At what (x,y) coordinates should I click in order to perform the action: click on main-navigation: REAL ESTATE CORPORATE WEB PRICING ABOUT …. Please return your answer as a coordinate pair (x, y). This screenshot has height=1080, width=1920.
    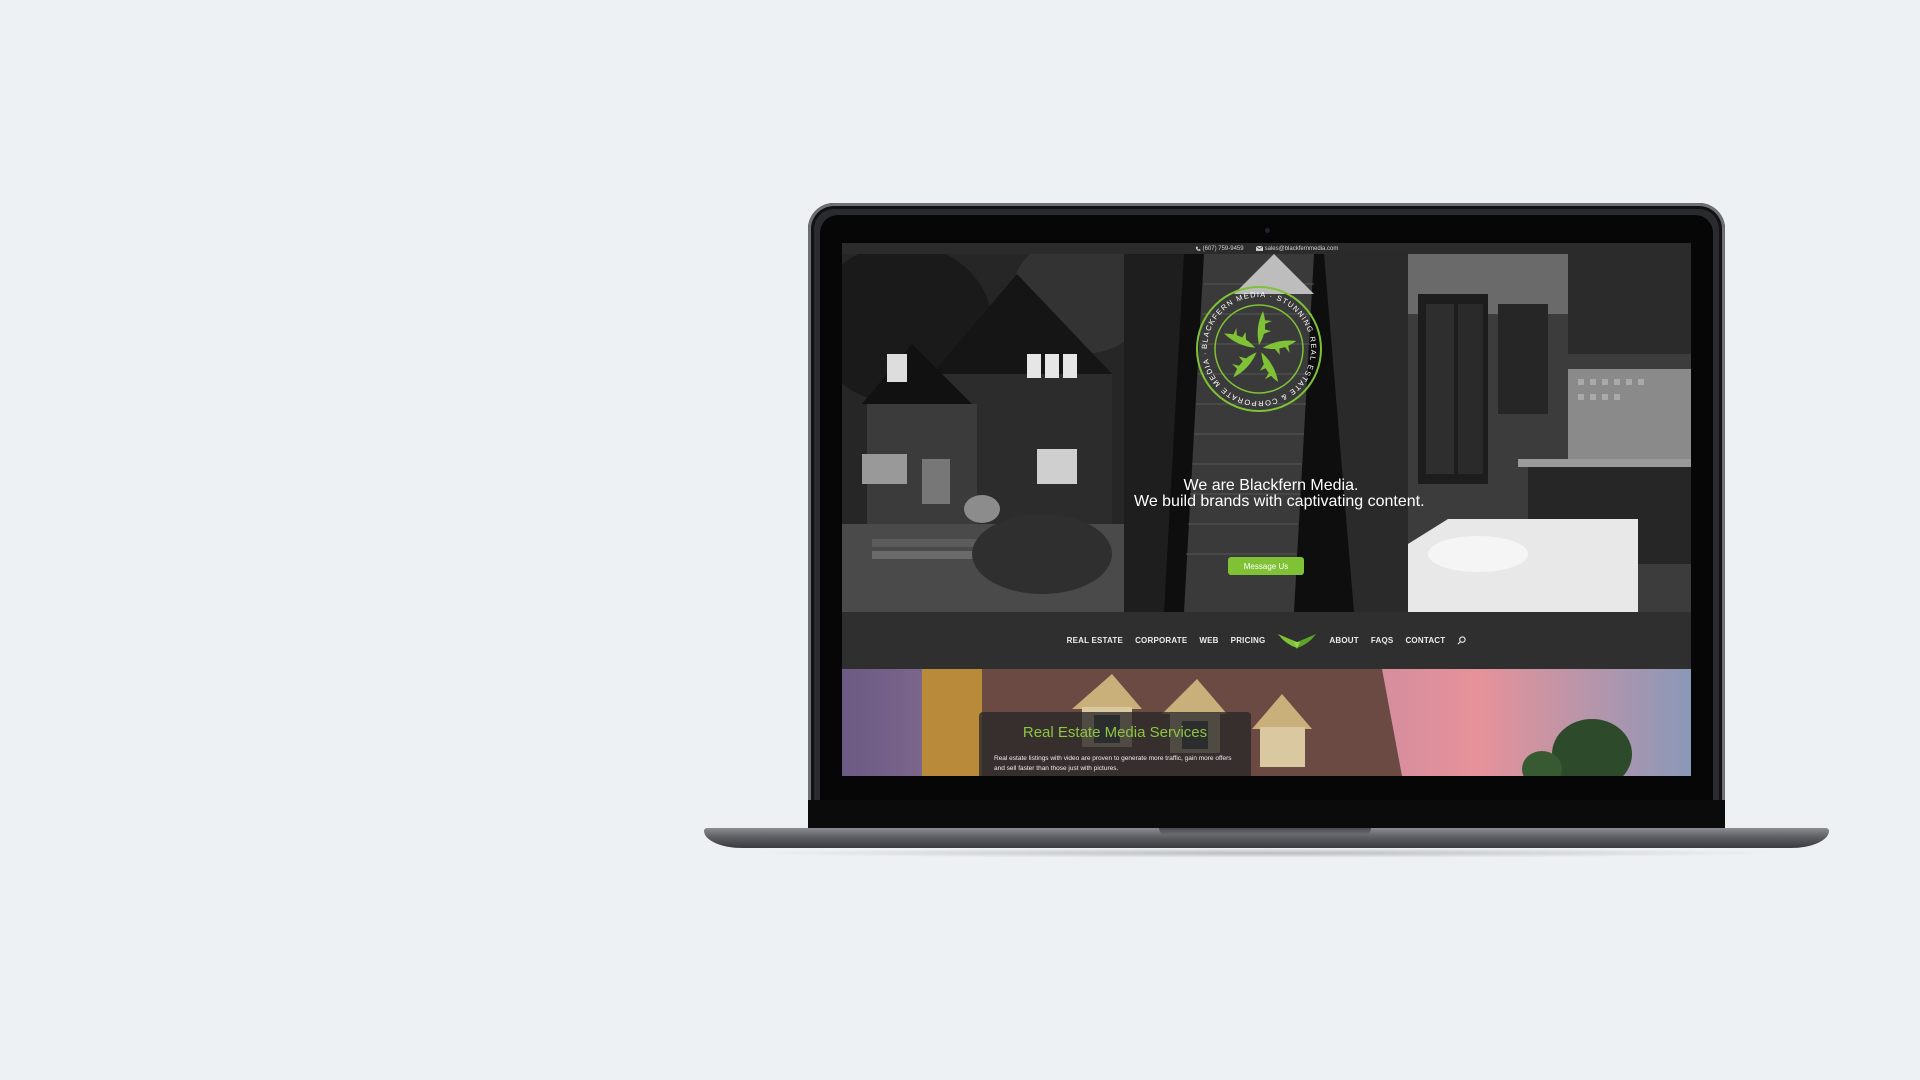
    Looking at the image, I should click on (1266, 640).